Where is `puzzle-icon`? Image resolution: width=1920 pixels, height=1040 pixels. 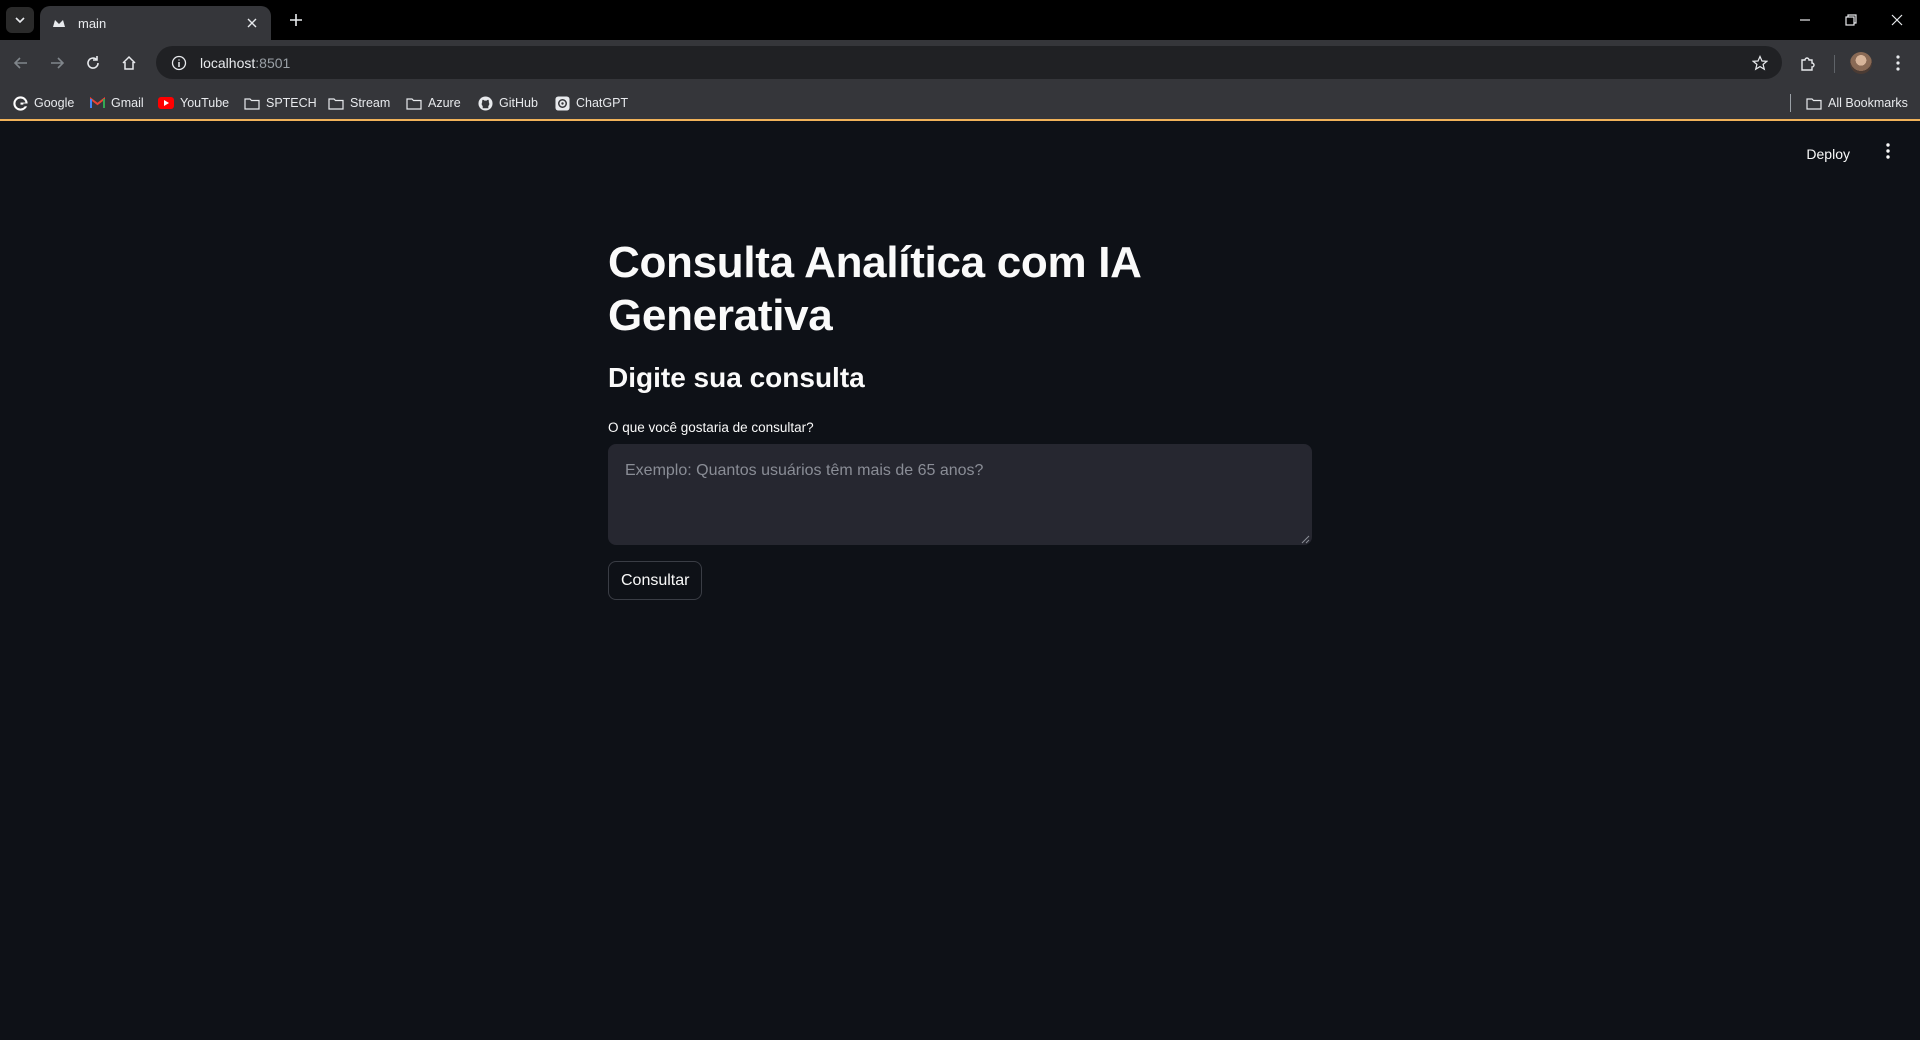
puzzle-icon is located at coordinates (1808, 64).